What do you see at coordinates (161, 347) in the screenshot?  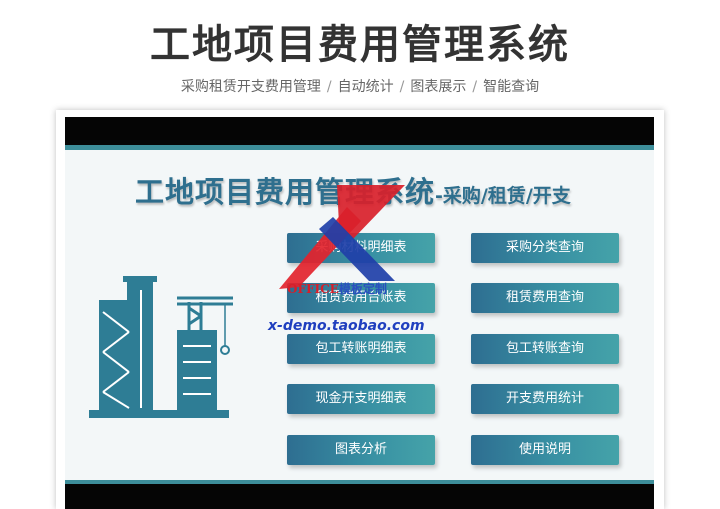 I see `building-crane-icon` at bounding box center [161, 347].